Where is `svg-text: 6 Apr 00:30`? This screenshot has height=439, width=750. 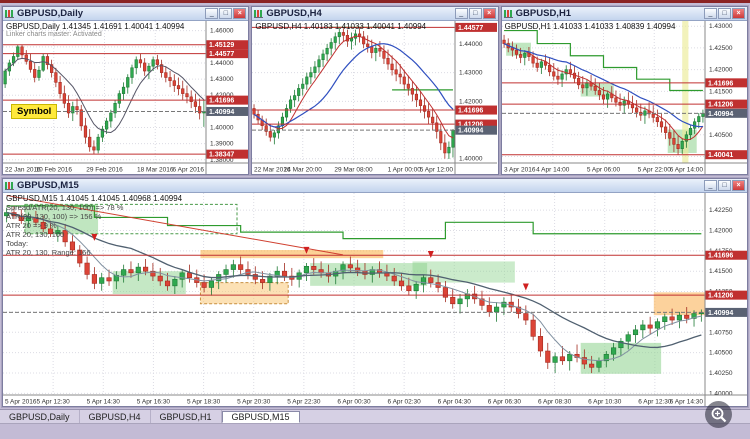
svg-text: 6 Apr 00:30 is located at coordinates (354, 402).